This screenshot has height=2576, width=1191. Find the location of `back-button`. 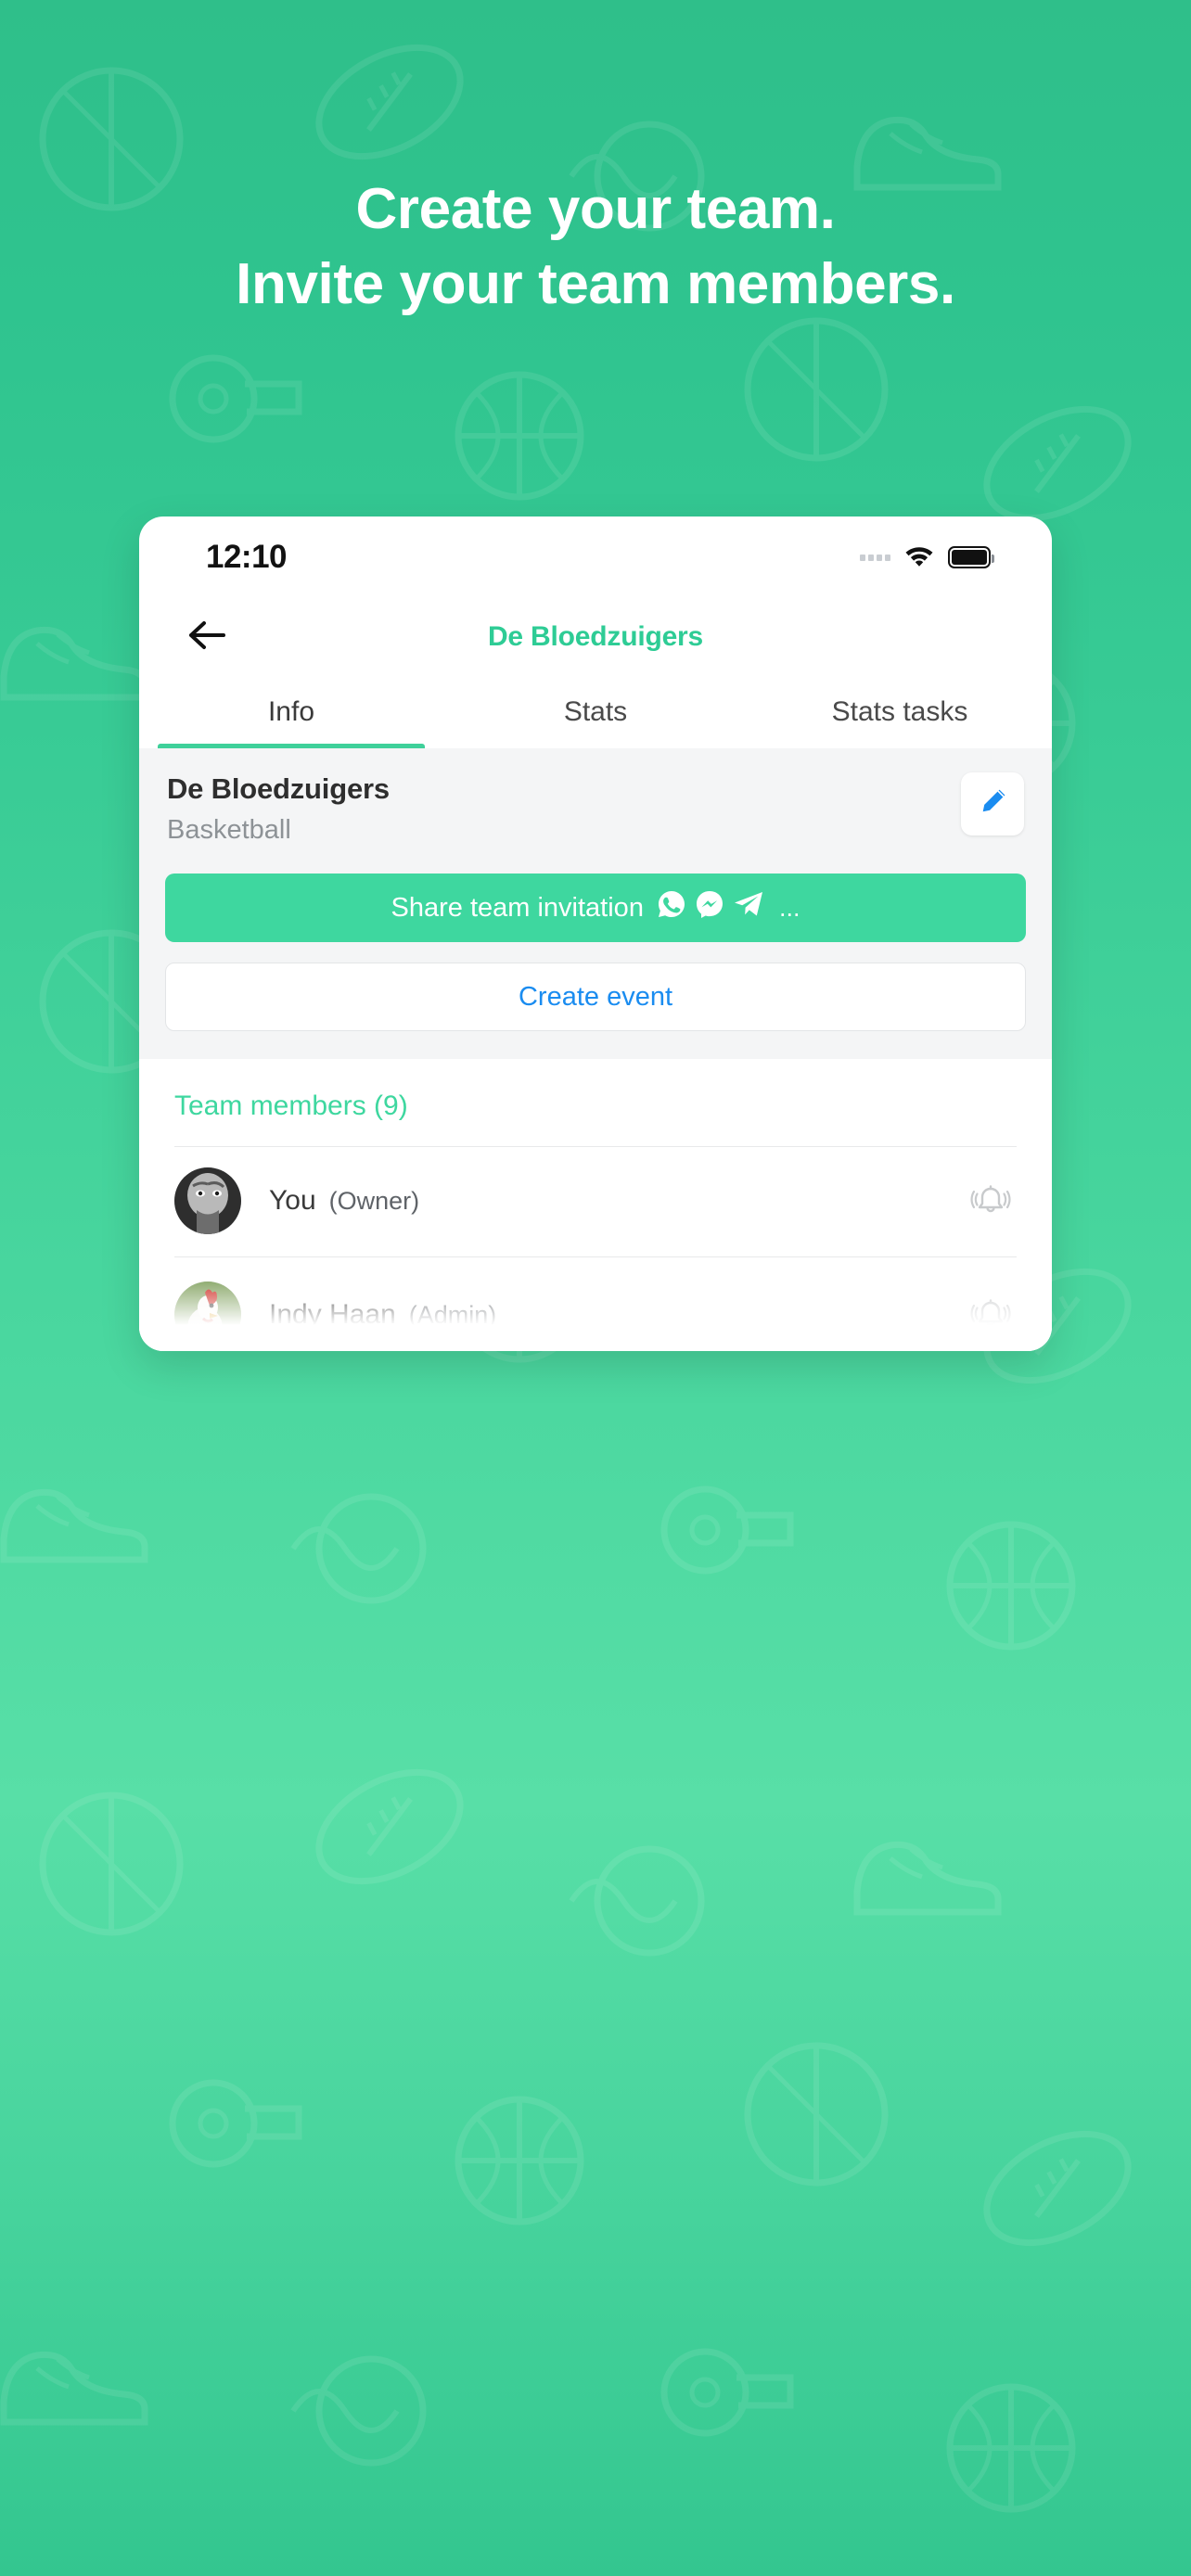

back-button is located at coordinates (208, 637).